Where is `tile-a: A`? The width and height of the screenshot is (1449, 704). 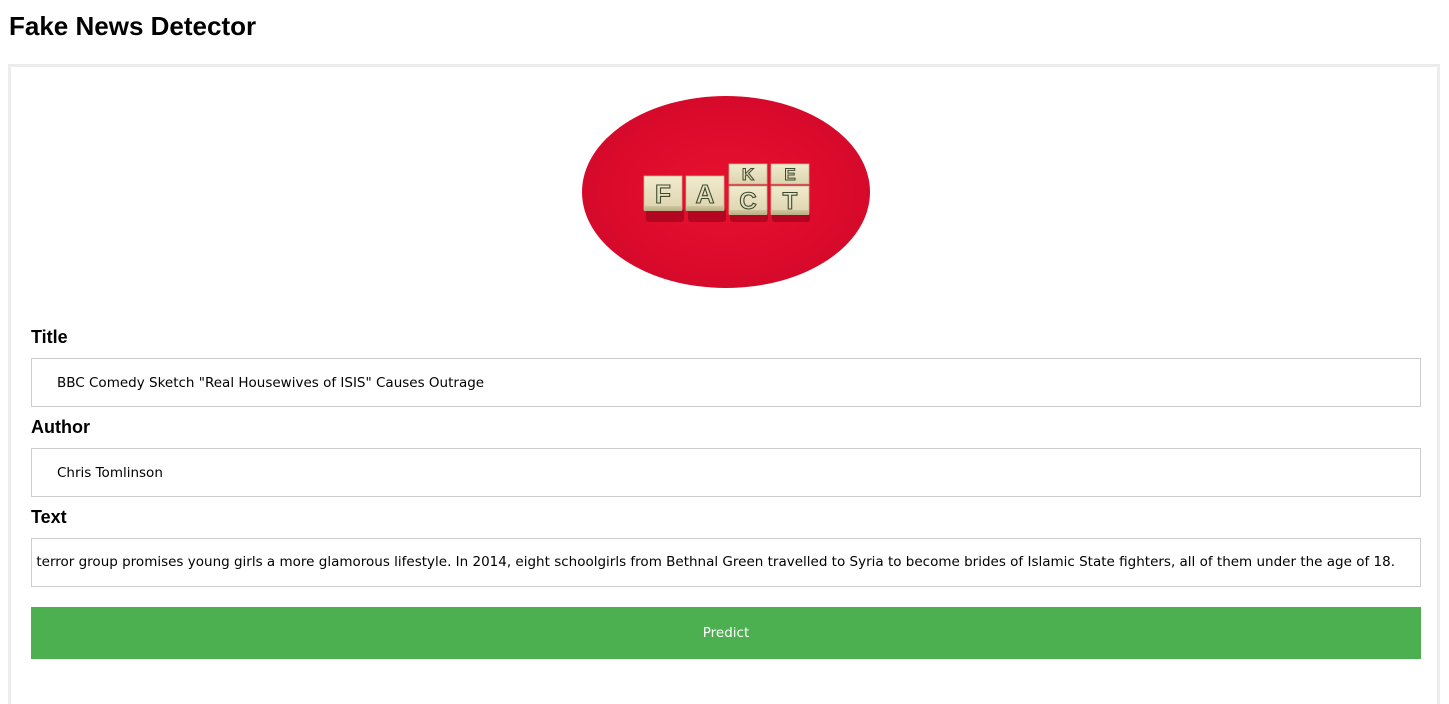 tile-a: A is located at coordinates (705, 193).